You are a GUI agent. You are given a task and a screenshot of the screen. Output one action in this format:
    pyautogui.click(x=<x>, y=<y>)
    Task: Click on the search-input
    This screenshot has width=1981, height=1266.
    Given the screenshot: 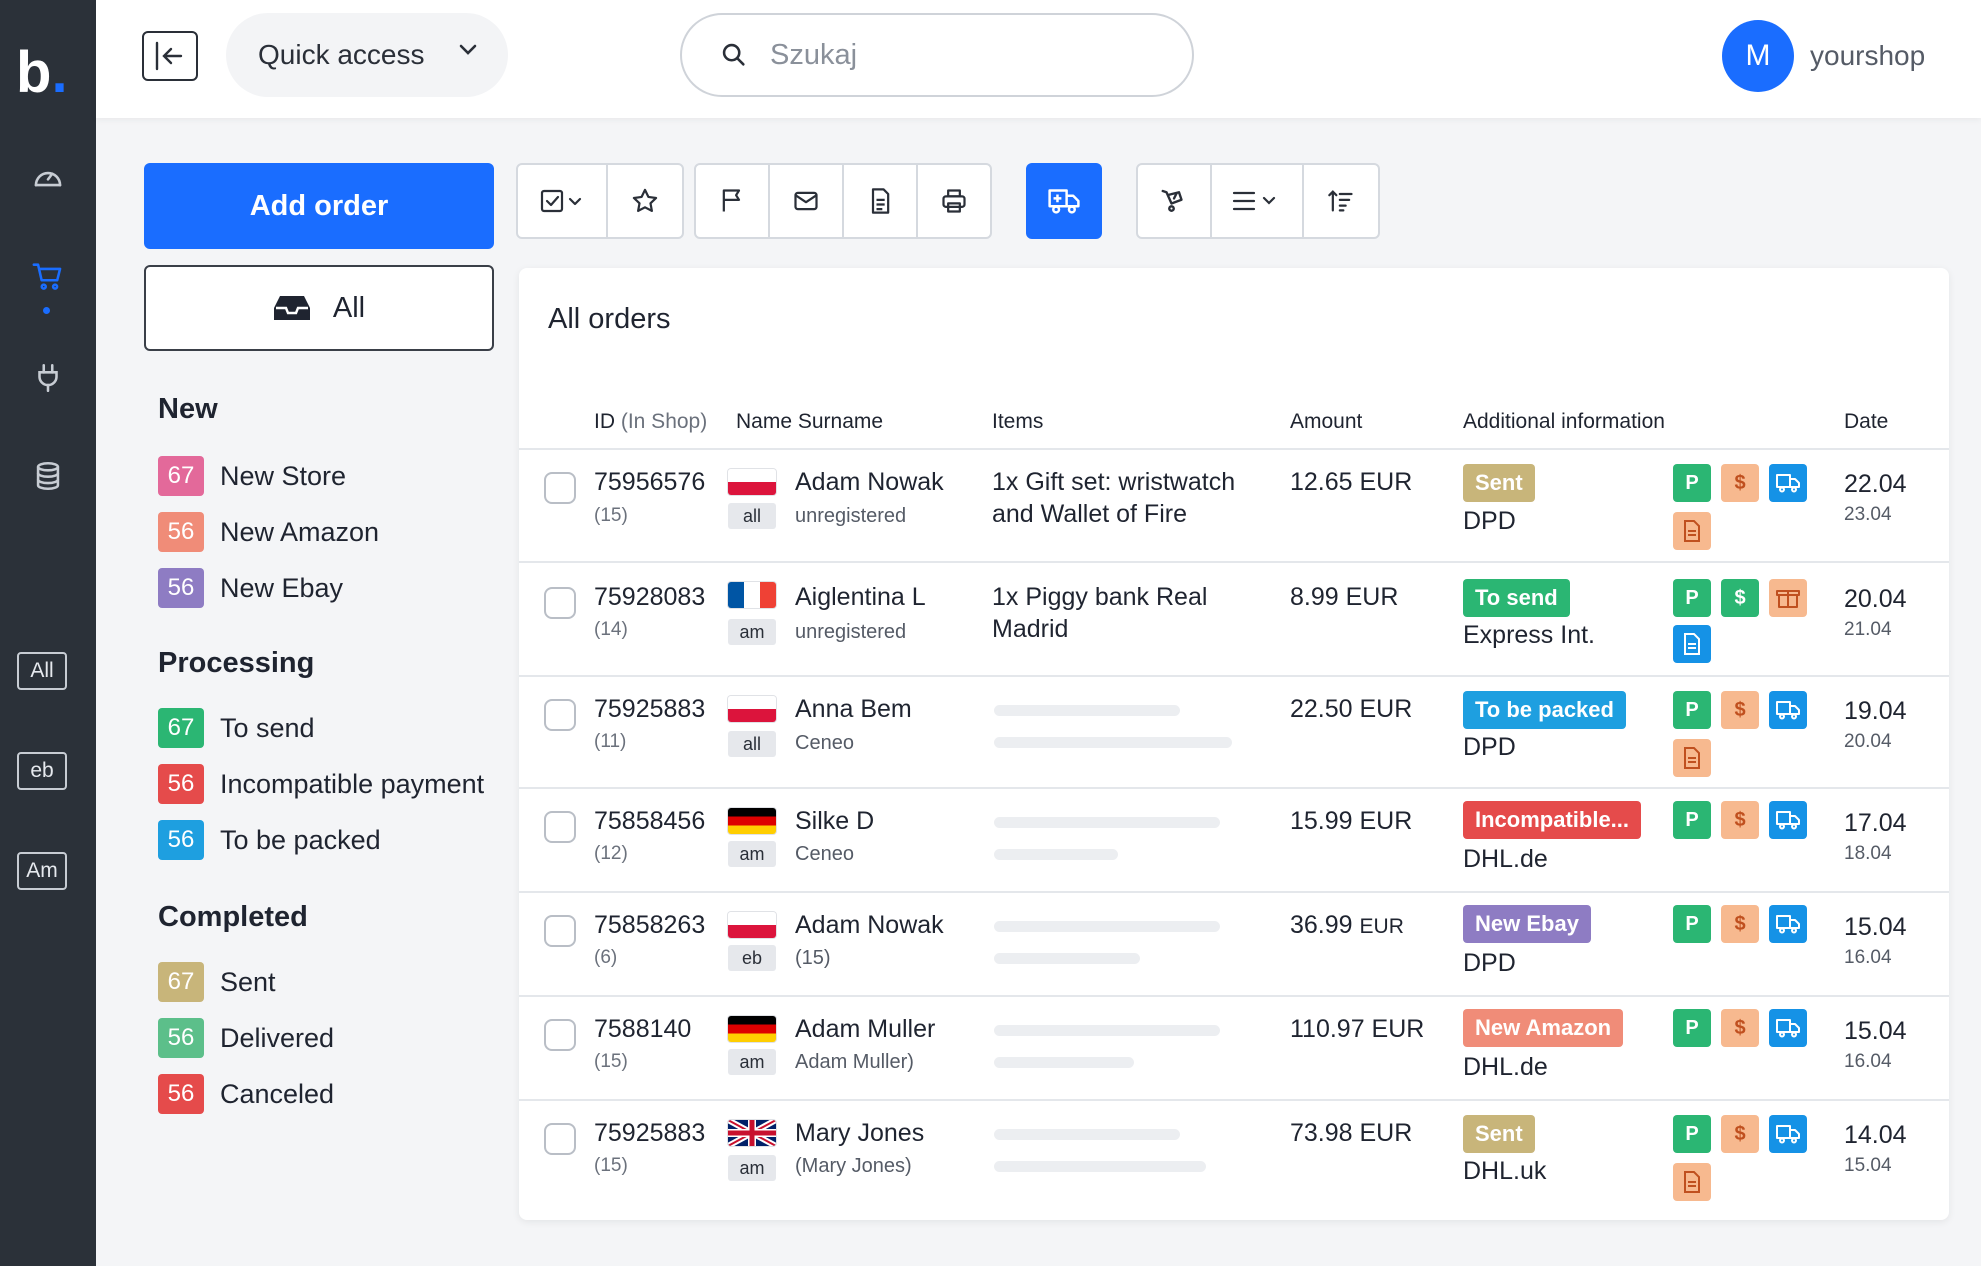 What is the action you would take?
    pyautogui.click(x=960, y=55)
    